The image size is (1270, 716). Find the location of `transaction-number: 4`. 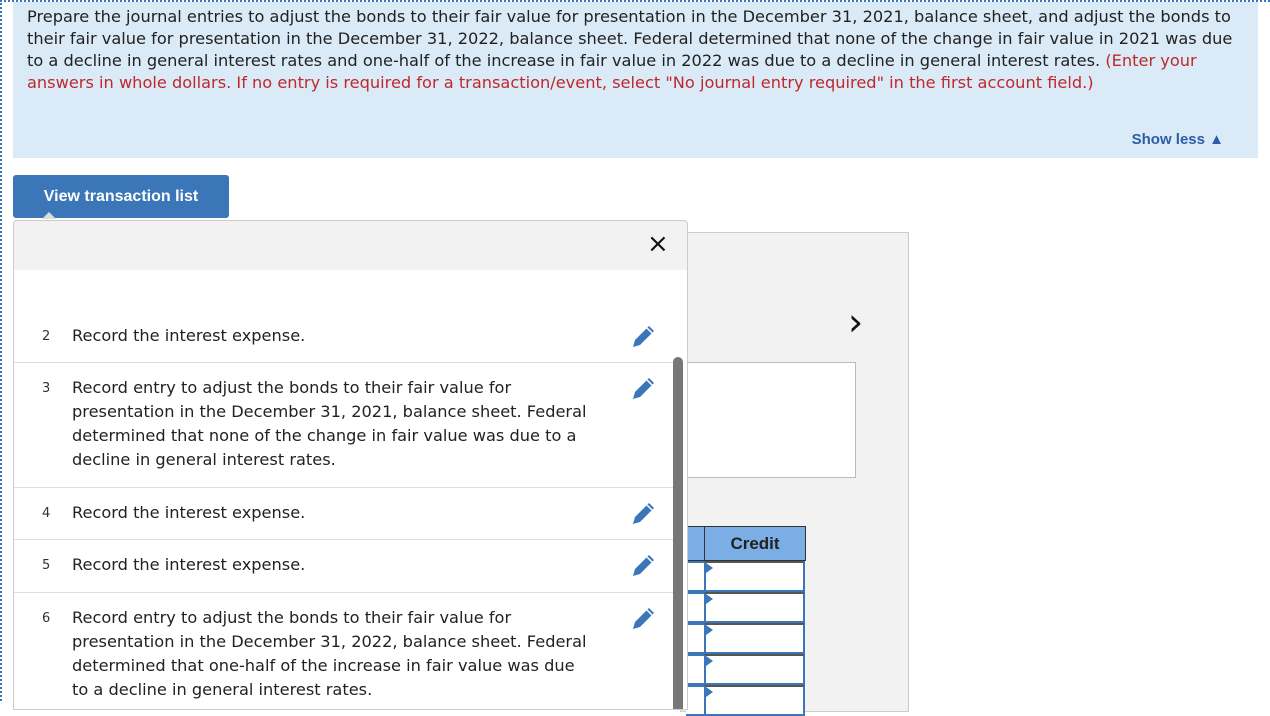

transaction-number: 4 is located at coordinates (46, 513).